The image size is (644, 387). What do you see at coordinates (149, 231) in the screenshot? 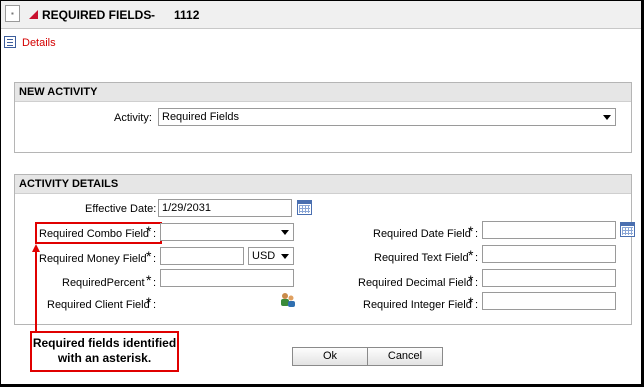
I see `combo-required-asterisk: *` at bounding box center [149, 231].